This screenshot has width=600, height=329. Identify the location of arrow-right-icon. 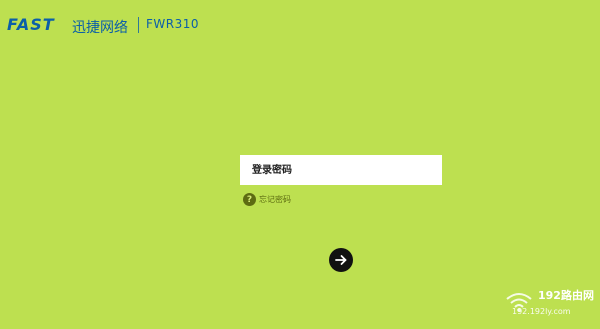
(341, 260).